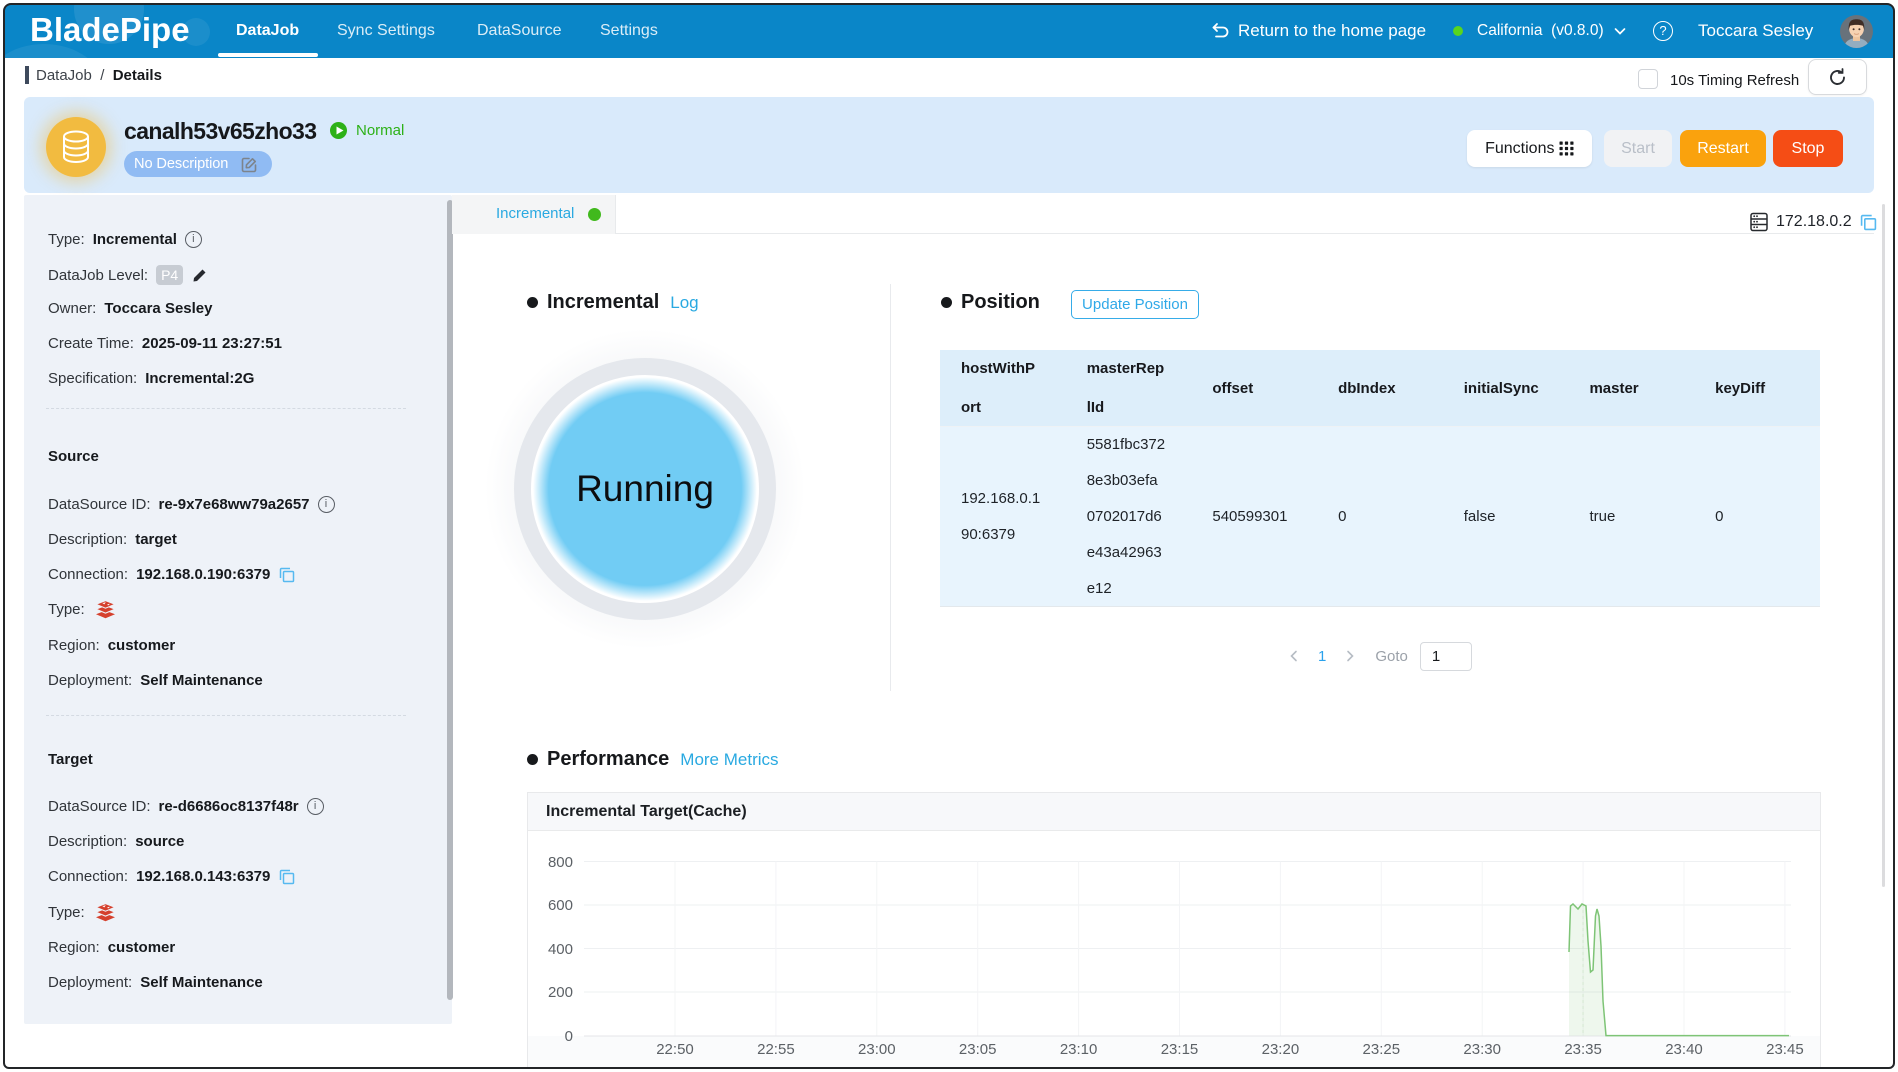 The width and height of the screenshot is (1898, 1072). What do you see at coordinates (569, 1036) in the screenshot?
I see `svg-text: 0` at bounding box center [569, 1036].